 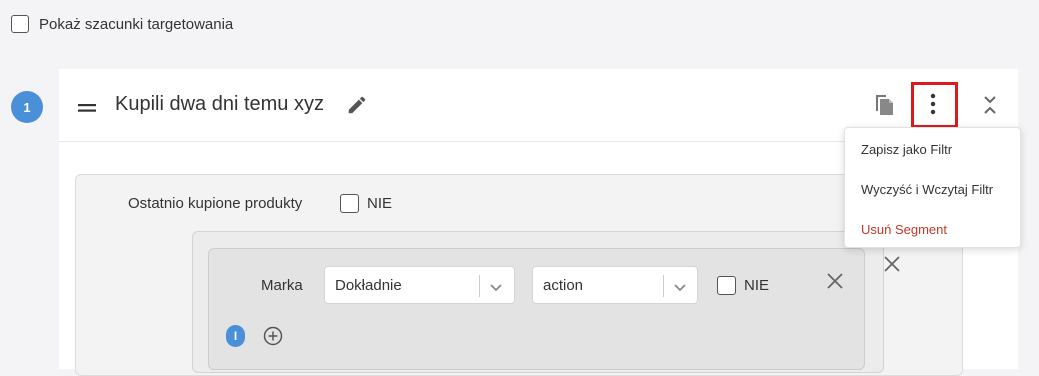 What do you see at coordinates (726, 285) in the screenshot?
I see `condition-negate-checkbox` at bounding box center [726, 285].